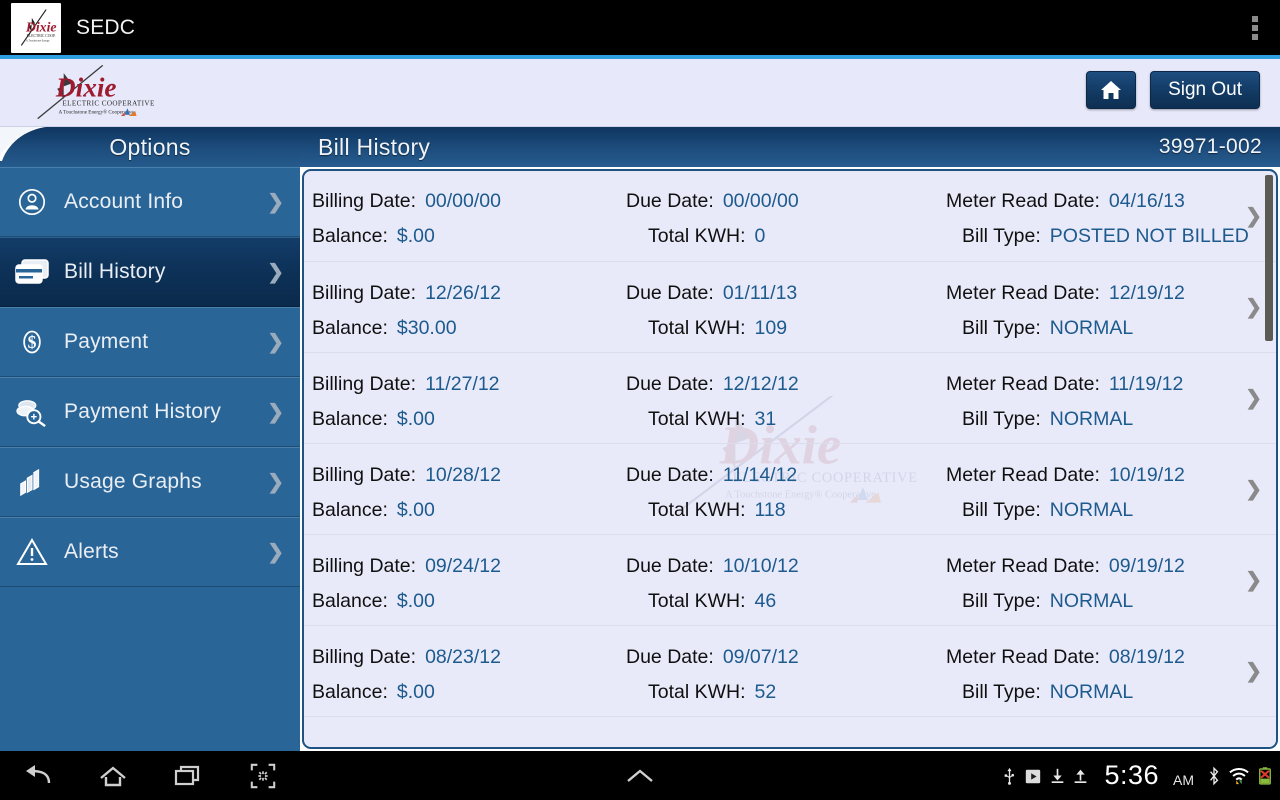 The image size is (1280, 800). What do you see at coordinates (32, 202) in the screenshot?
I see `person-circle-icon` at bounding box center [32, 202].